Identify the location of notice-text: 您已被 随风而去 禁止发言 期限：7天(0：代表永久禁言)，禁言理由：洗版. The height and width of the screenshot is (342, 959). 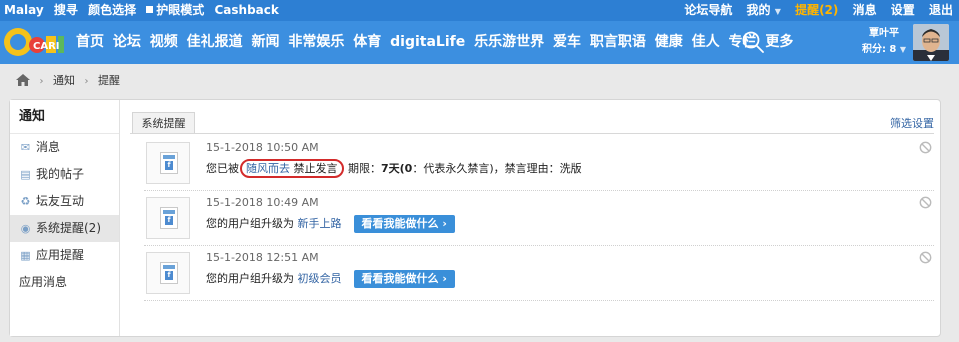
(394, 169).